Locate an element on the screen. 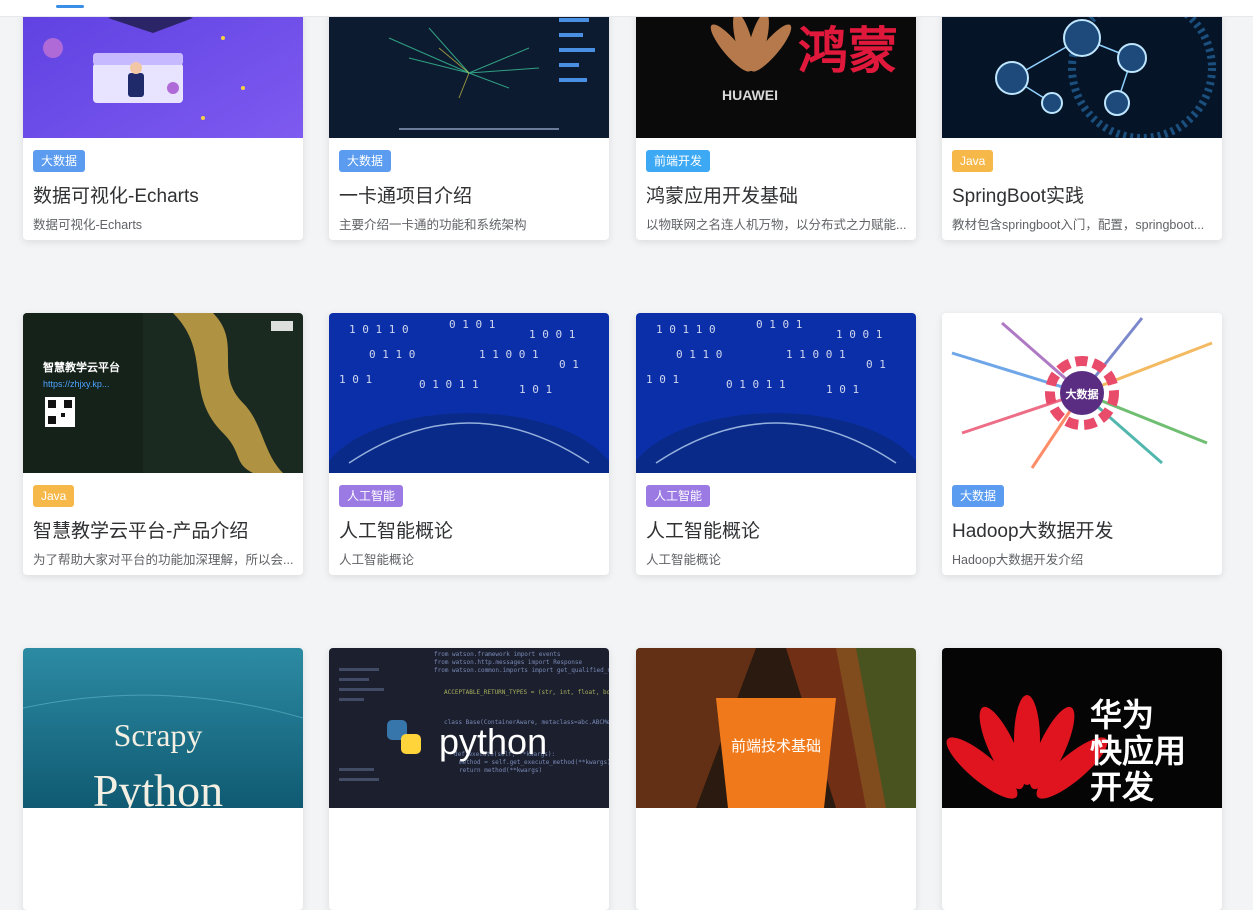 The image size is (1253, 910). network-dashboard-image is located at coordinates (469, 69).